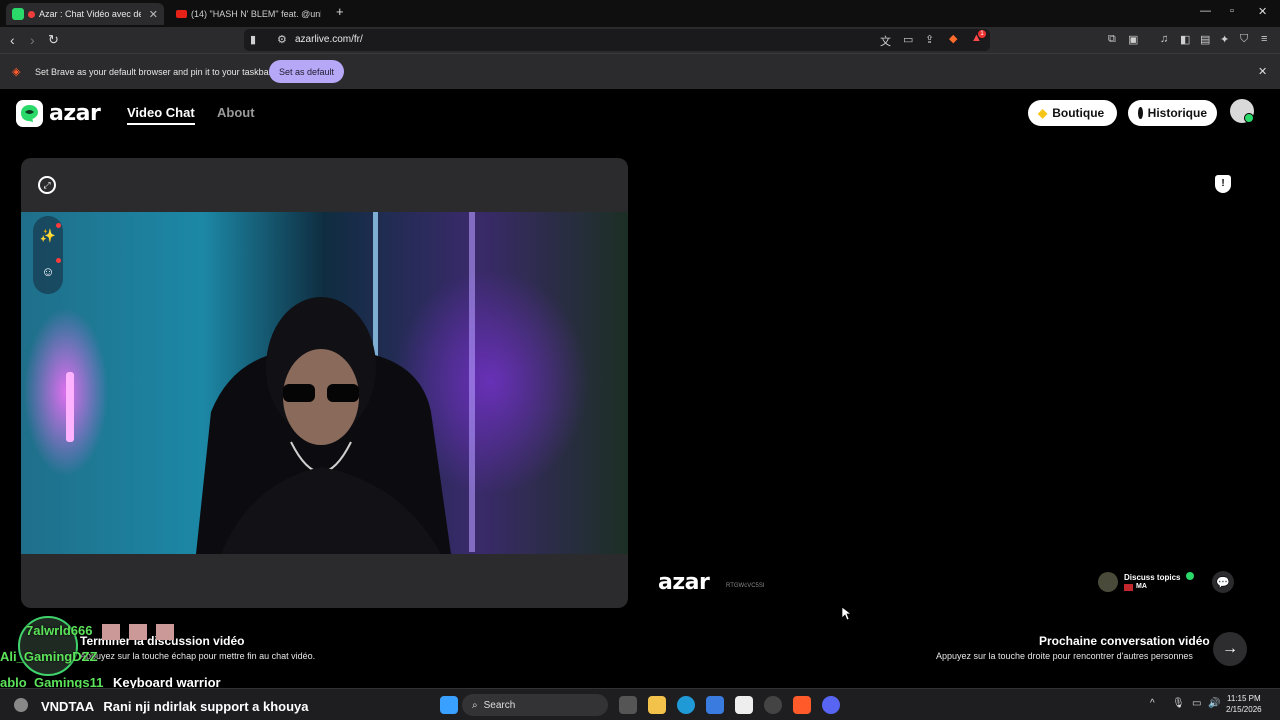 Image resolution: width=1280 pixels, height=720 pixels. What do you see at coordinates (831, 705) in the screenshot?
I see `discord-icon` at bounding box center [831, 705].